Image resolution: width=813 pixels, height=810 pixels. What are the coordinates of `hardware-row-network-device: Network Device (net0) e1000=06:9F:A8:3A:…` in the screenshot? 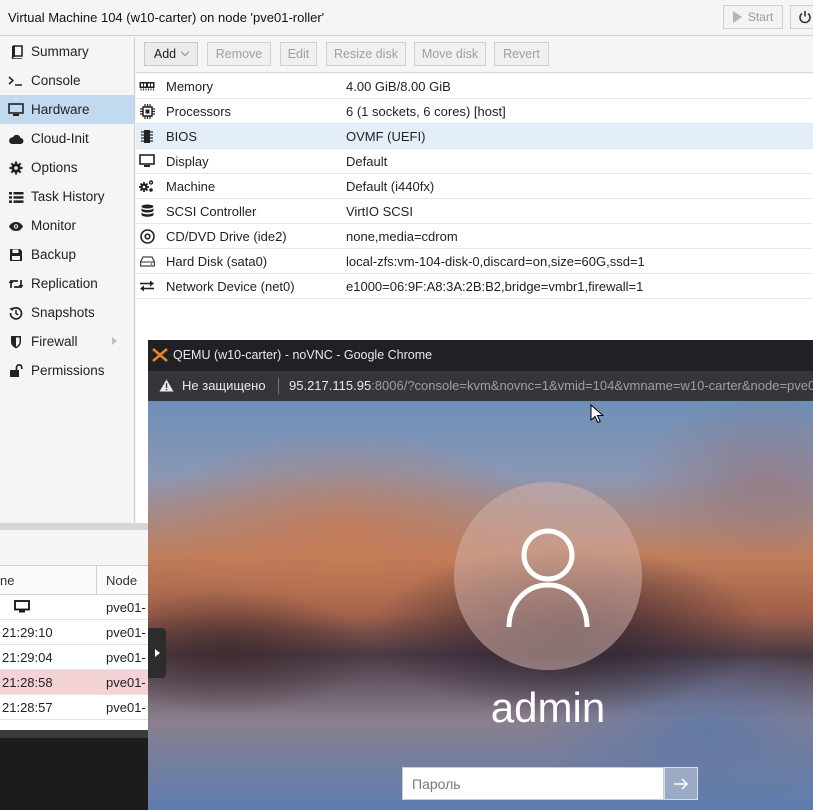 It's located at (474, 286).